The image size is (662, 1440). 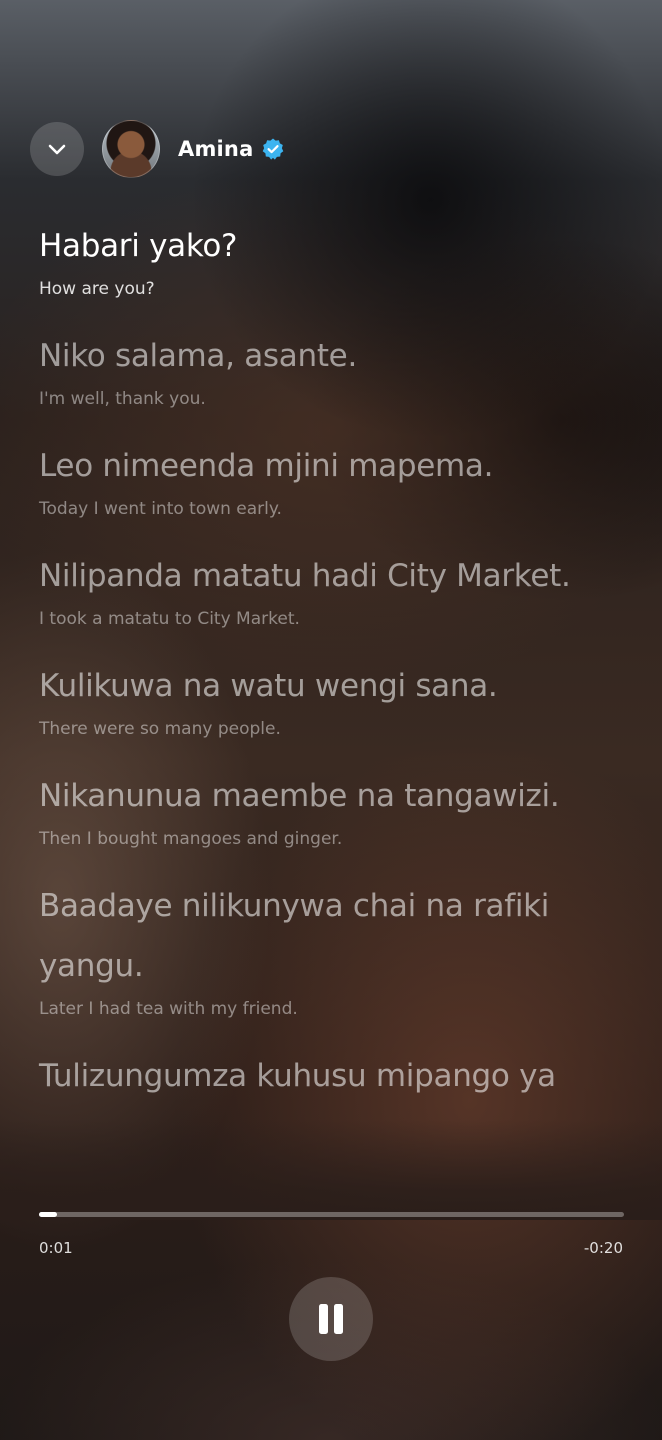 I want to click on lyric-translation: There were so many people., so click(x=160, y=729).